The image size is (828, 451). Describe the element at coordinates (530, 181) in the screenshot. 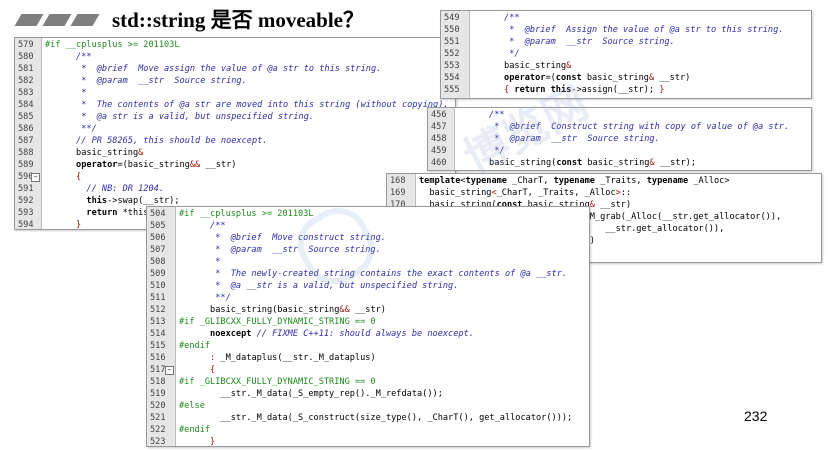

I see `code-token: _CharT,` at that location.